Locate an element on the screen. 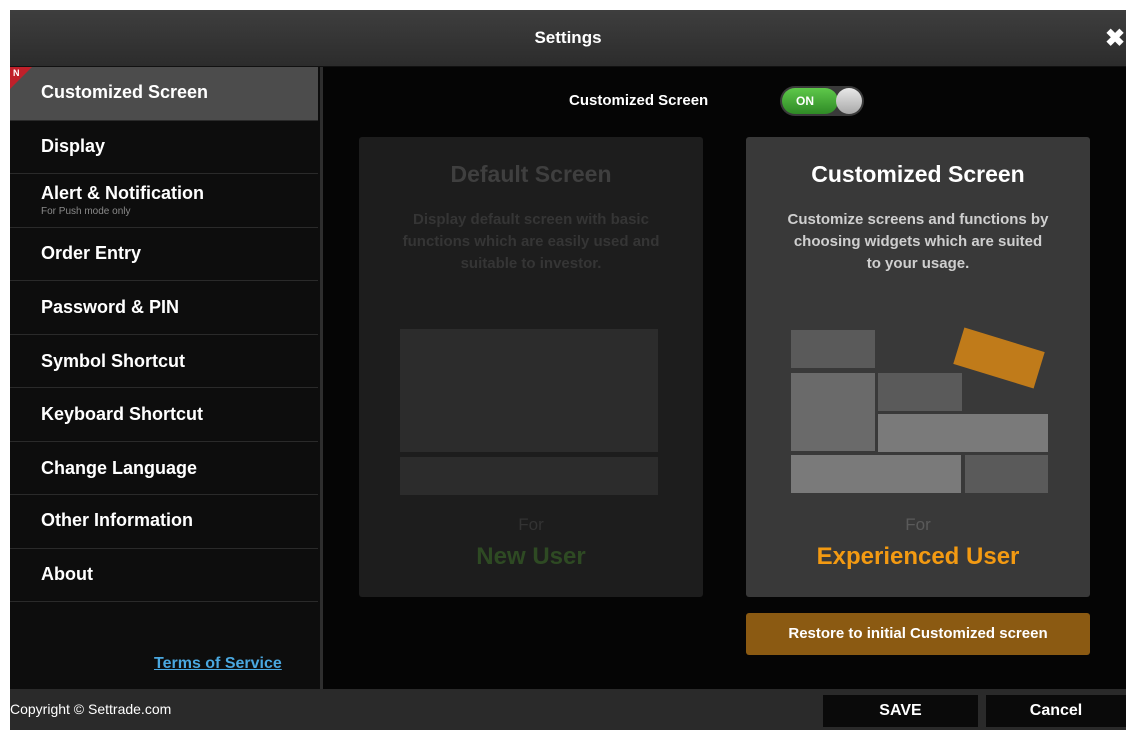 The image size is (1126, 730). sidebar-item-display: Display is located at coordinates (164, 147).